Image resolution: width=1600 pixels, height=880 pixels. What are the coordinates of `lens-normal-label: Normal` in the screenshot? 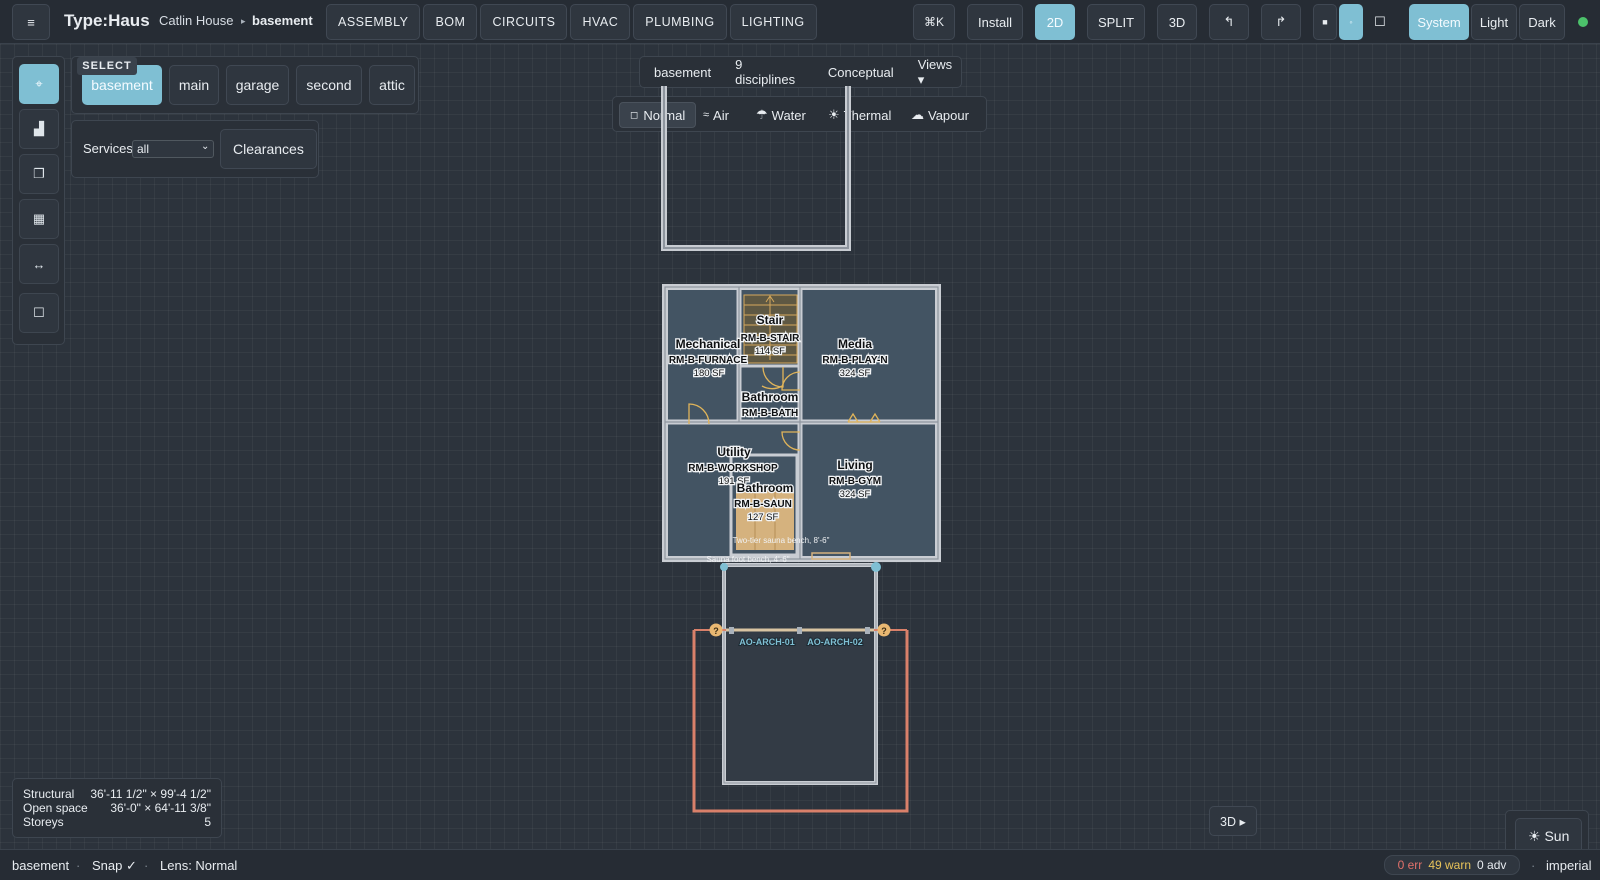 It's located at (664, 115).